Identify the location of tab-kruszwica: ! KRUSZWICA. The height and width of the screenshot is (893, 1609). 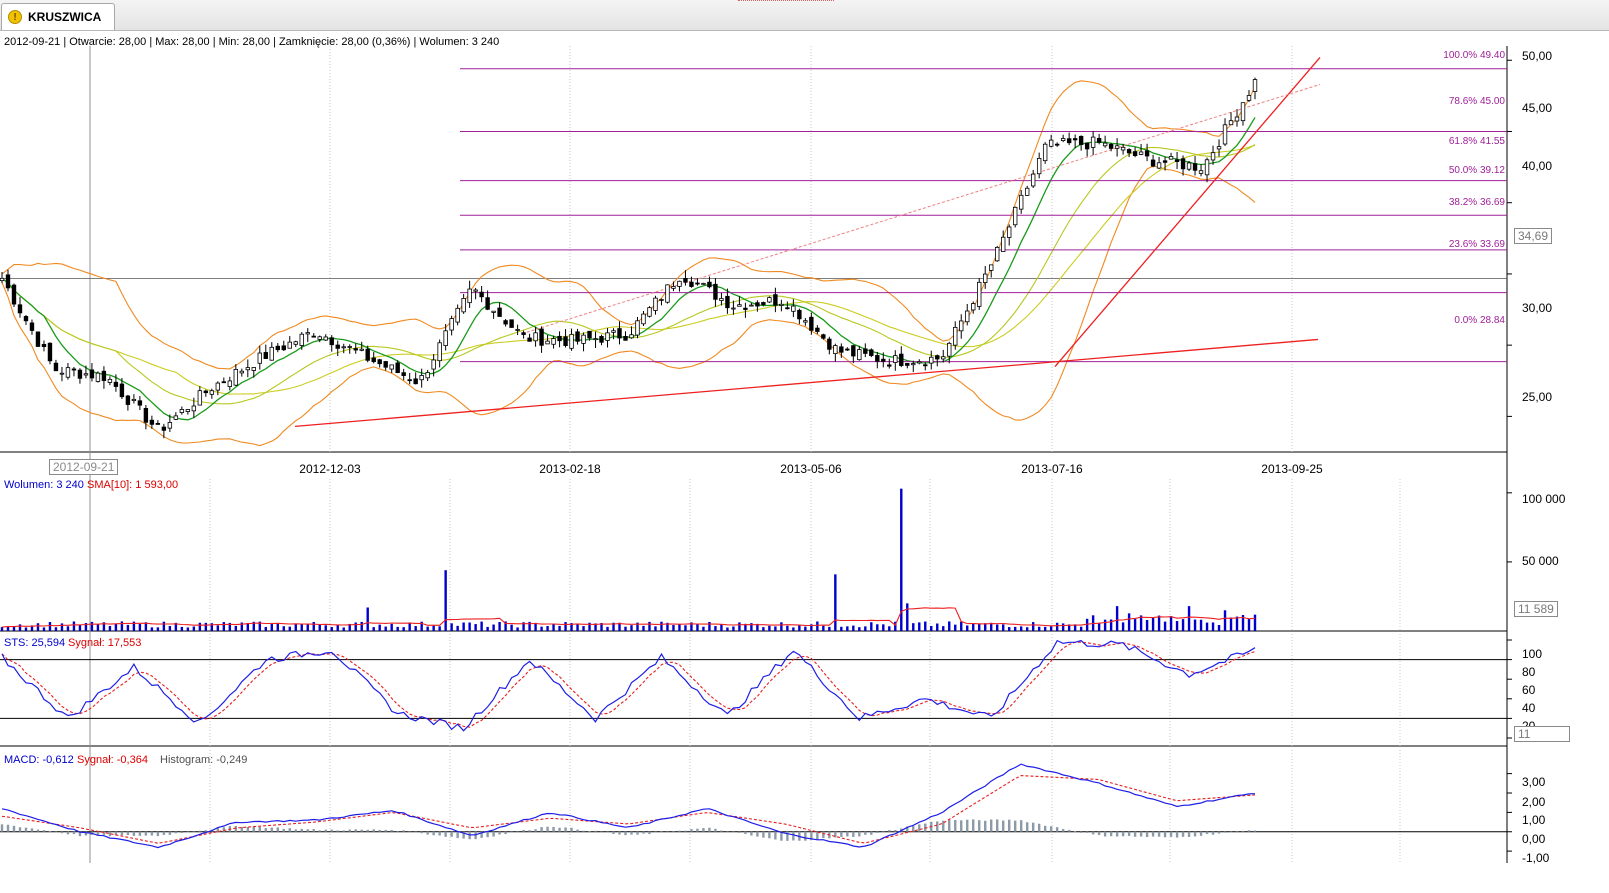
(58, 16).